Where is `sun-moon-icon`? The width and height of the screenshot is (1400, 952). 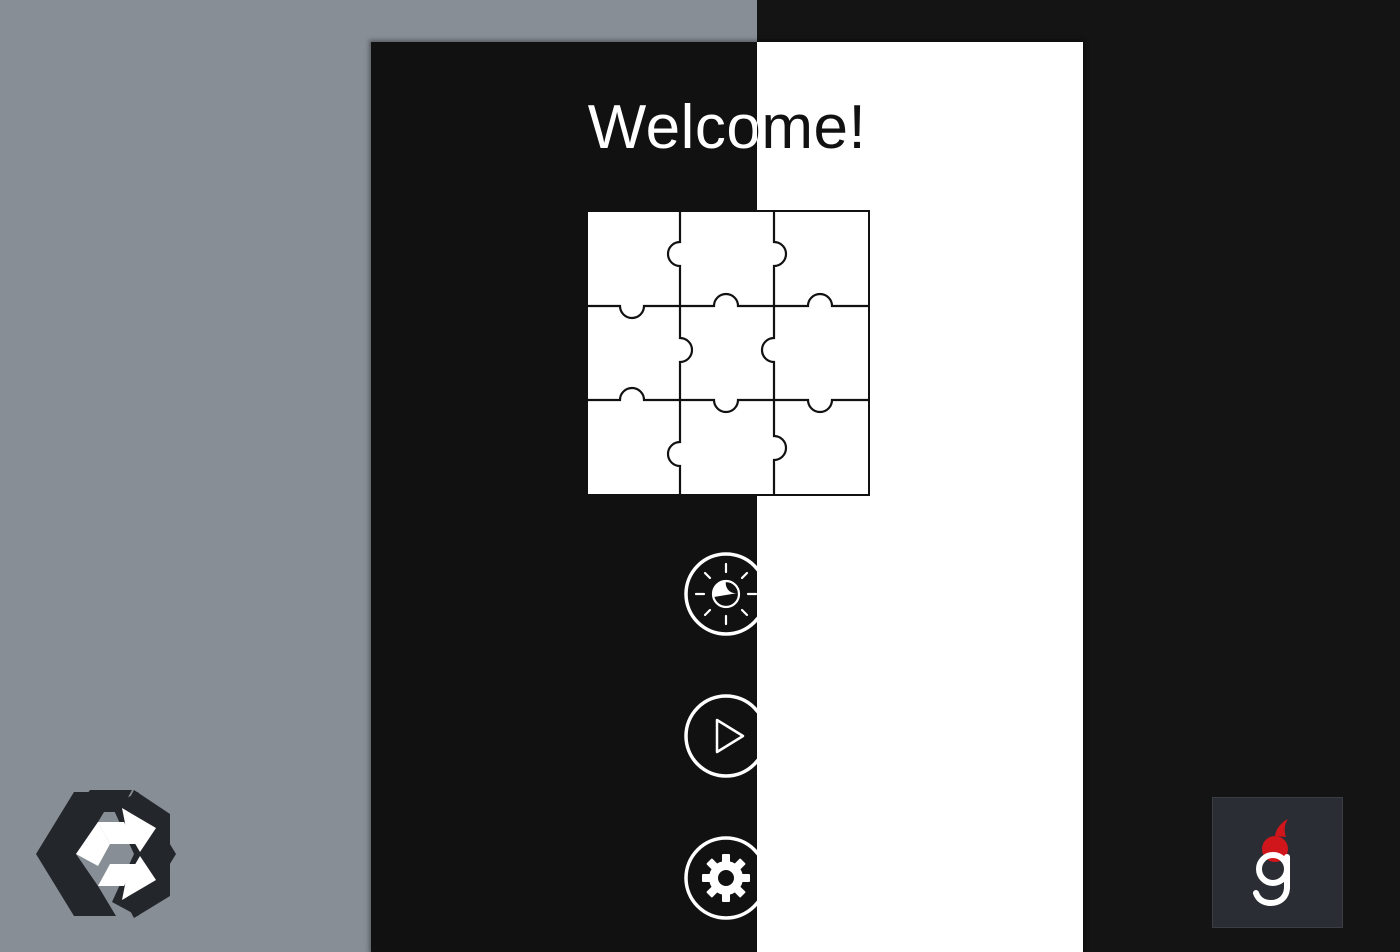 sun-moon-icon is located at coordinates (726, 594).